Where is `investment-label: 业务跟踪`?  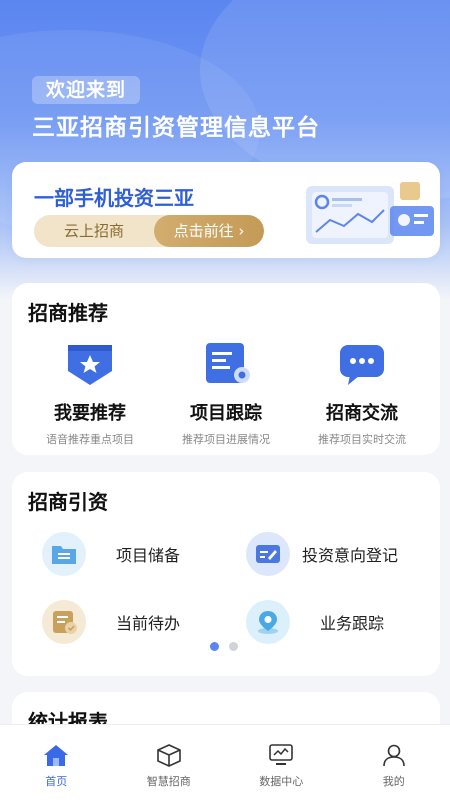 investment-label: 业务跟踪 is located at coordinates (352, 623).